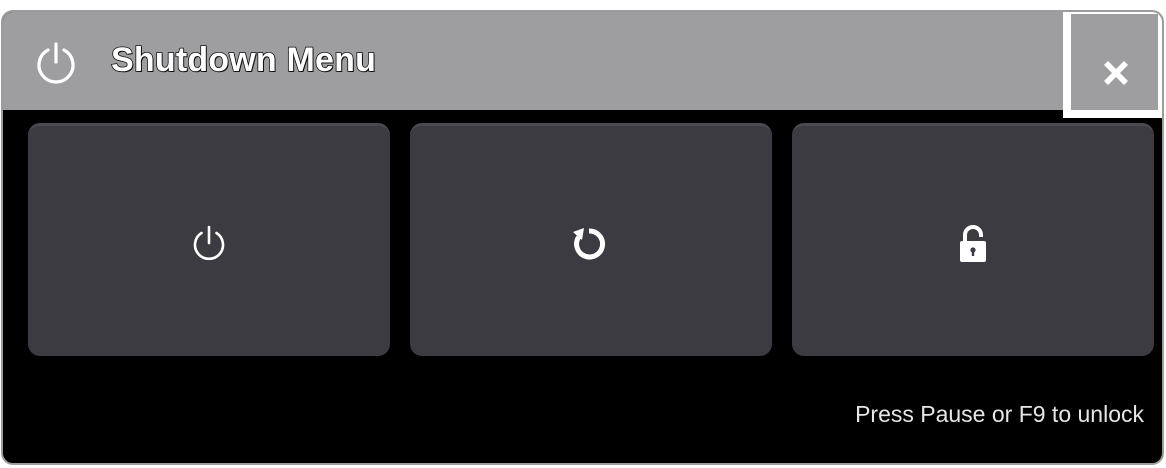 The width and height of the screenshot is (1166, 468). I want to click on close-x-icon, so click(1116, 73).